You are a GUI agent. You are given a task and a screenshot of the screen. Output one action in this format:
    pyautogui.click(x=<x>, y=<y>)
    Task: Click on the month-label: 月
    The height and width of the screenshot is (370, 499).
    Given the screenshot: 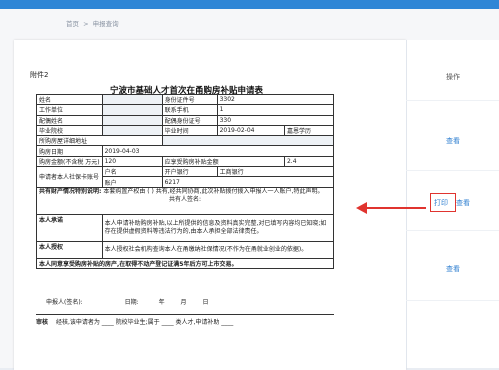 What is the action you would take?
    pyautogui.click(x=183, y=302)
    